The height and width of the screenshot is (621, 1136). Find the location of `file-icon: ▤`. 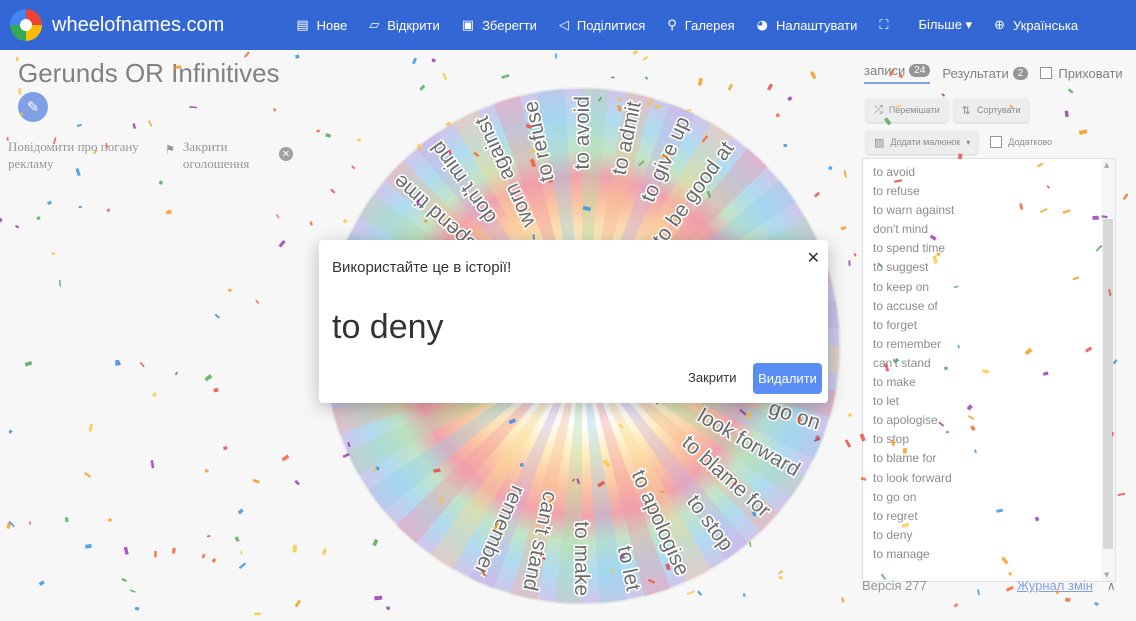

file-icon: ▤ is located at coordinates (302, 25).